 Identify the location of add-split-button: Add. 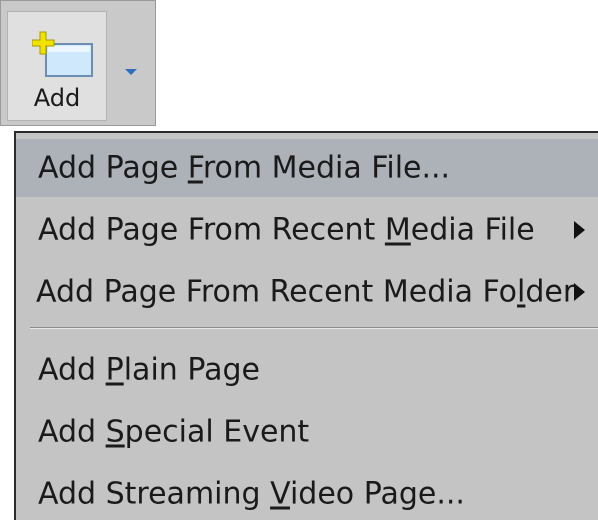
(78, 63).